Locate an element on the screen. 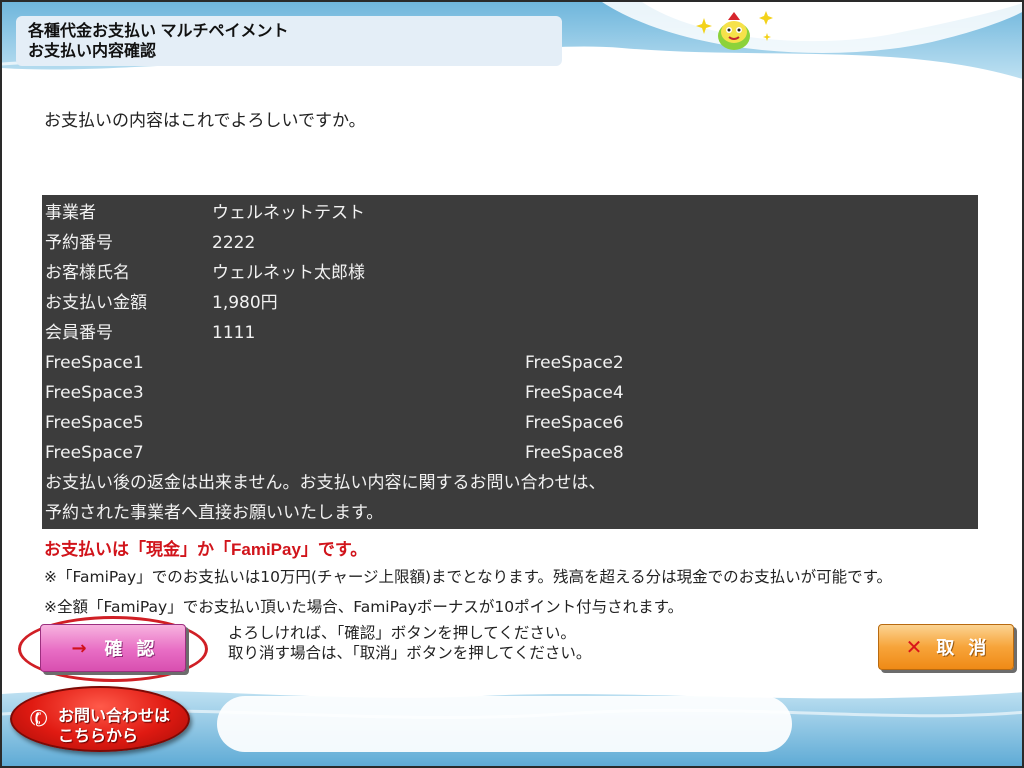  instruction-confirm: よろしければ、「確認」ボタンを押してください。 is located at coordinates (402, 633).